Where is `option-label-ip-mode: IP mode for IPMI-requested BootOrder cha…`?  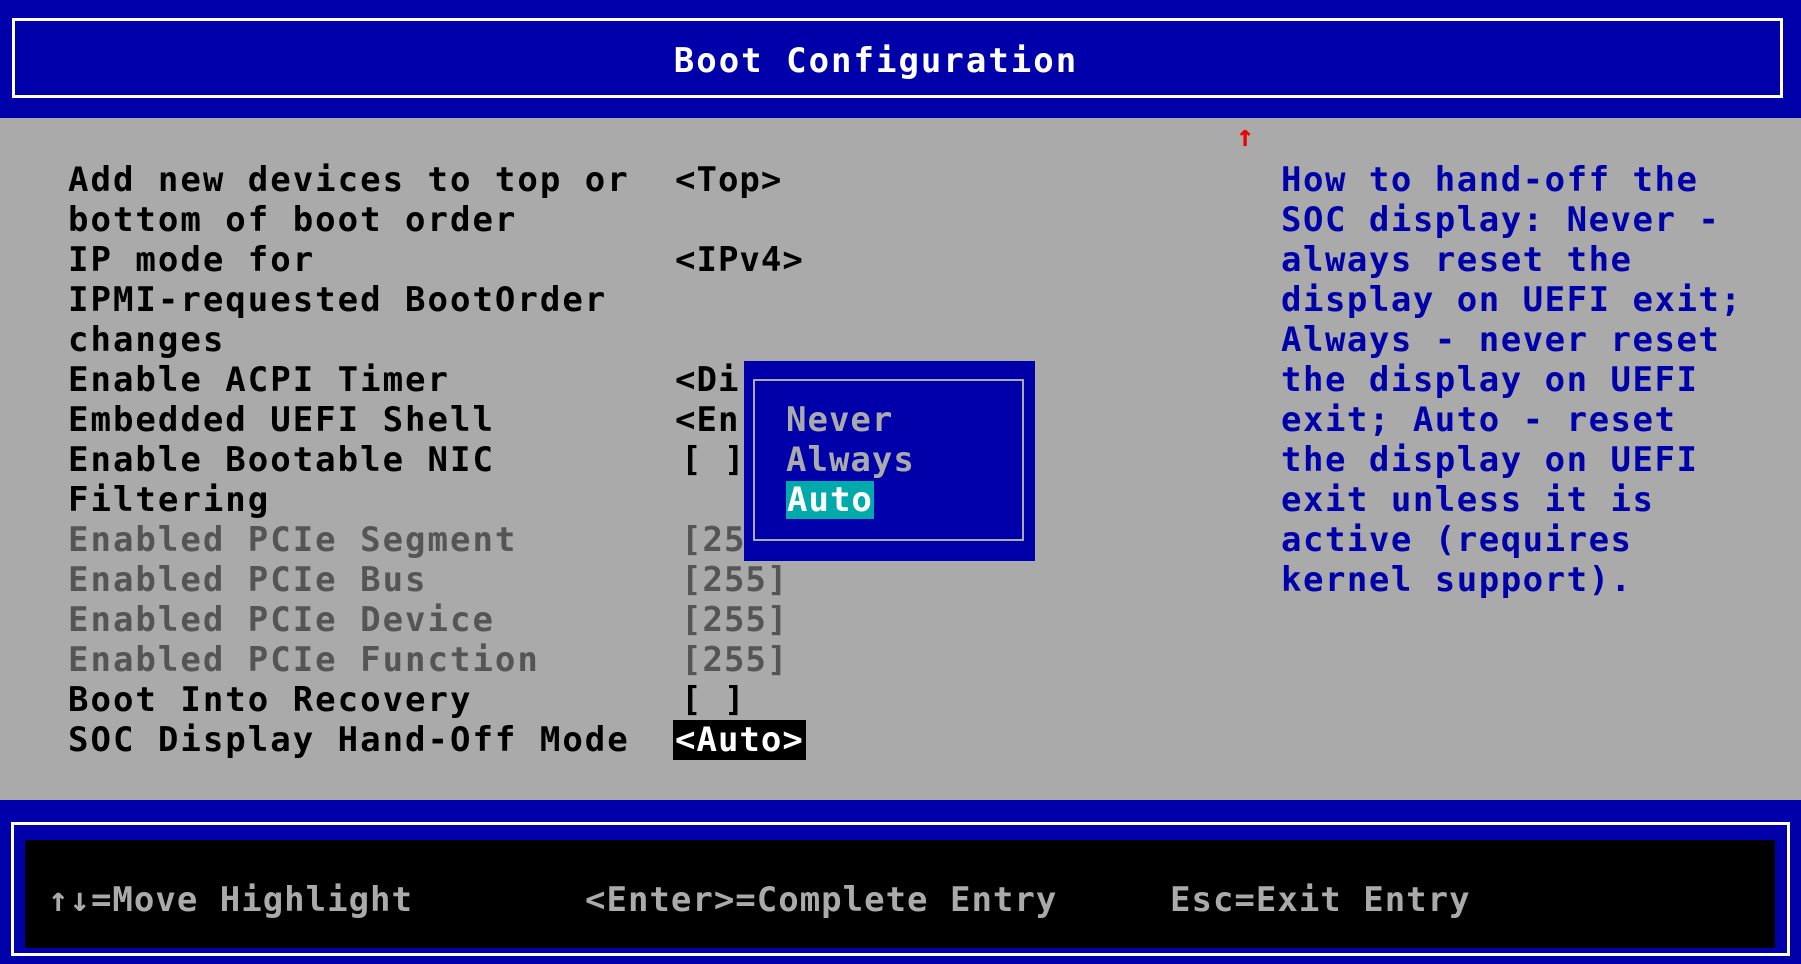 option-label-ip-mode: IP mode for IPMI-requested BootOrder cha… is located at coordinates (337, 300).